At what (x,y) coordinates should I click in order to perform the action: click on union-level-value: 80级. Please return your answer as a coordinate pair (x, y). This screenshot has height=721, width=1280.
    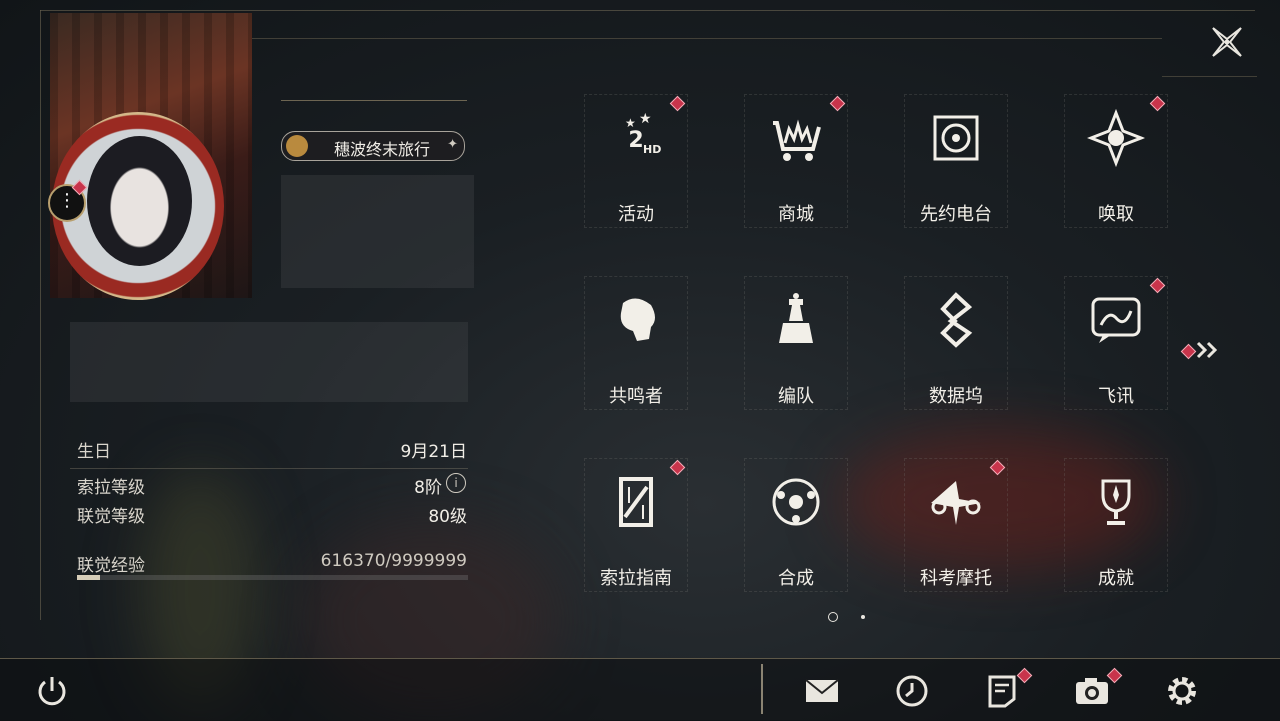
    Looking at the image, I should click on (447, 517).